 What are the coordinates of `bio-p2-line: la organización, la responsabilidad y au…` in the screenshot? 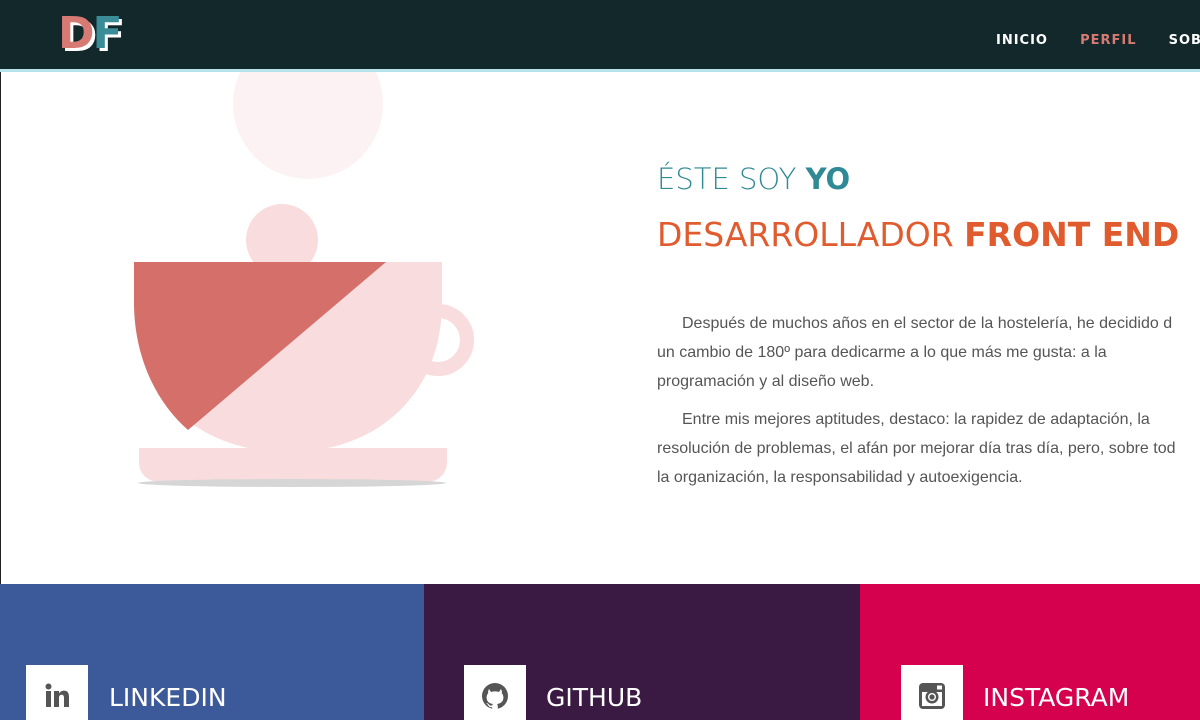 It's located at (840, 477).